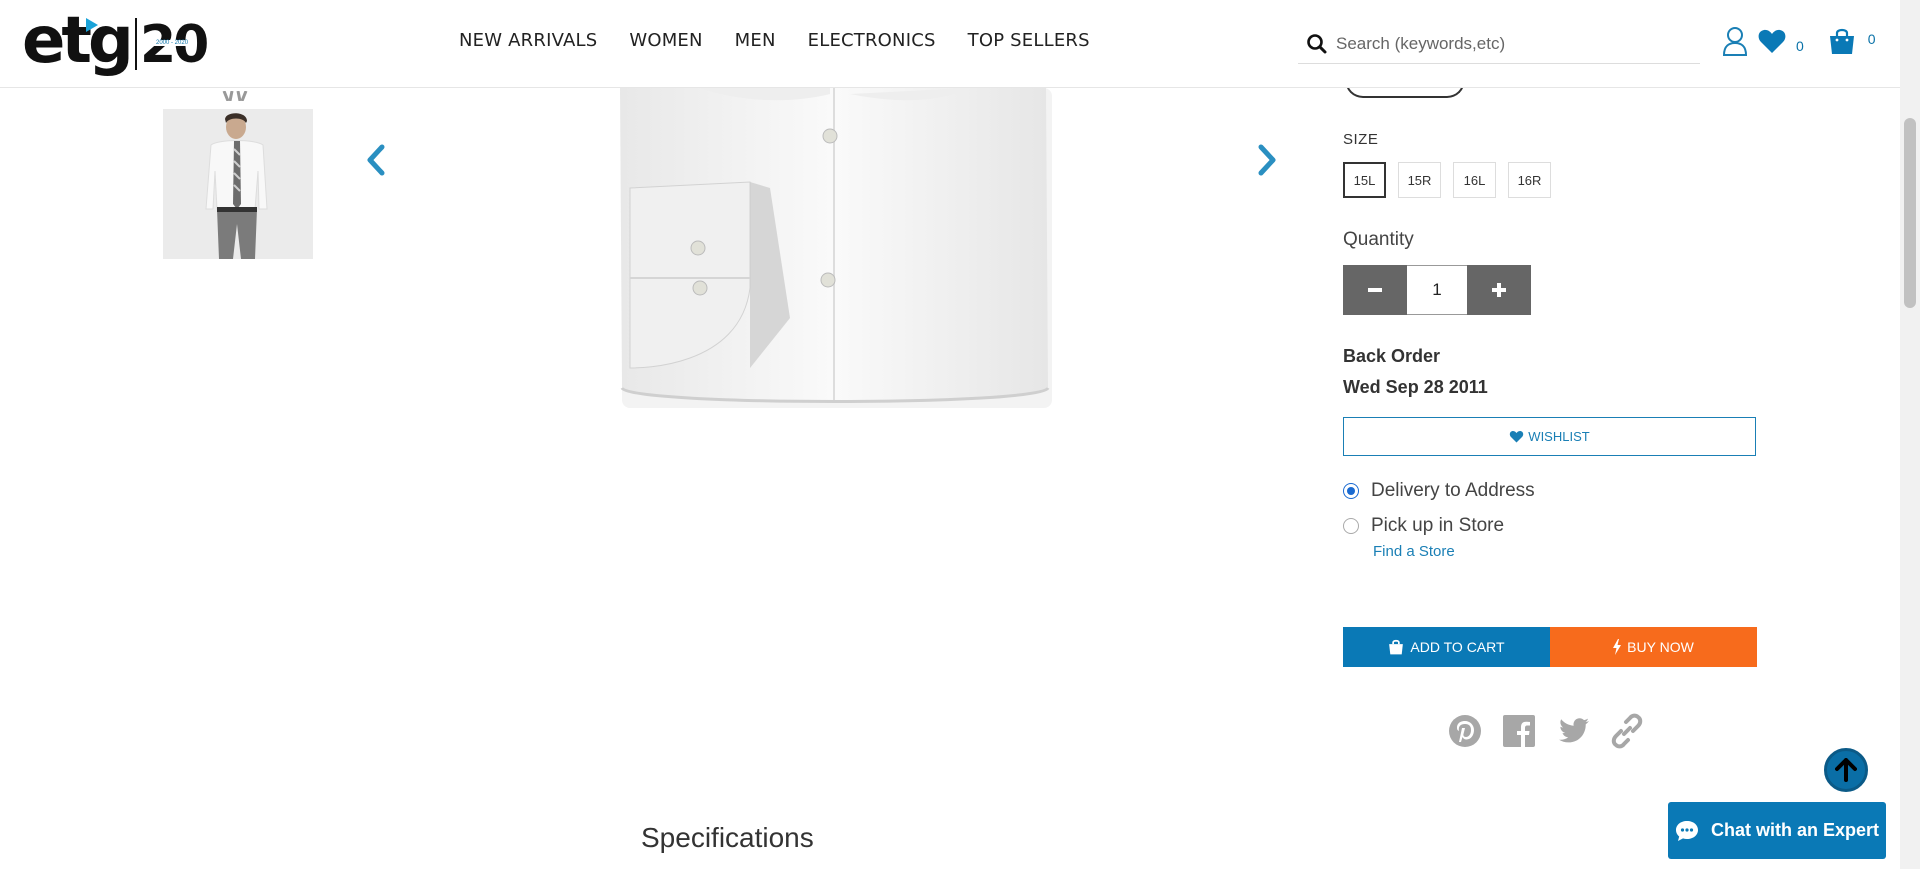 The height and width of the screenshot is (869, 1920). I want to click on delivery-option-address: Delivery to Address, so click(1439, 491).